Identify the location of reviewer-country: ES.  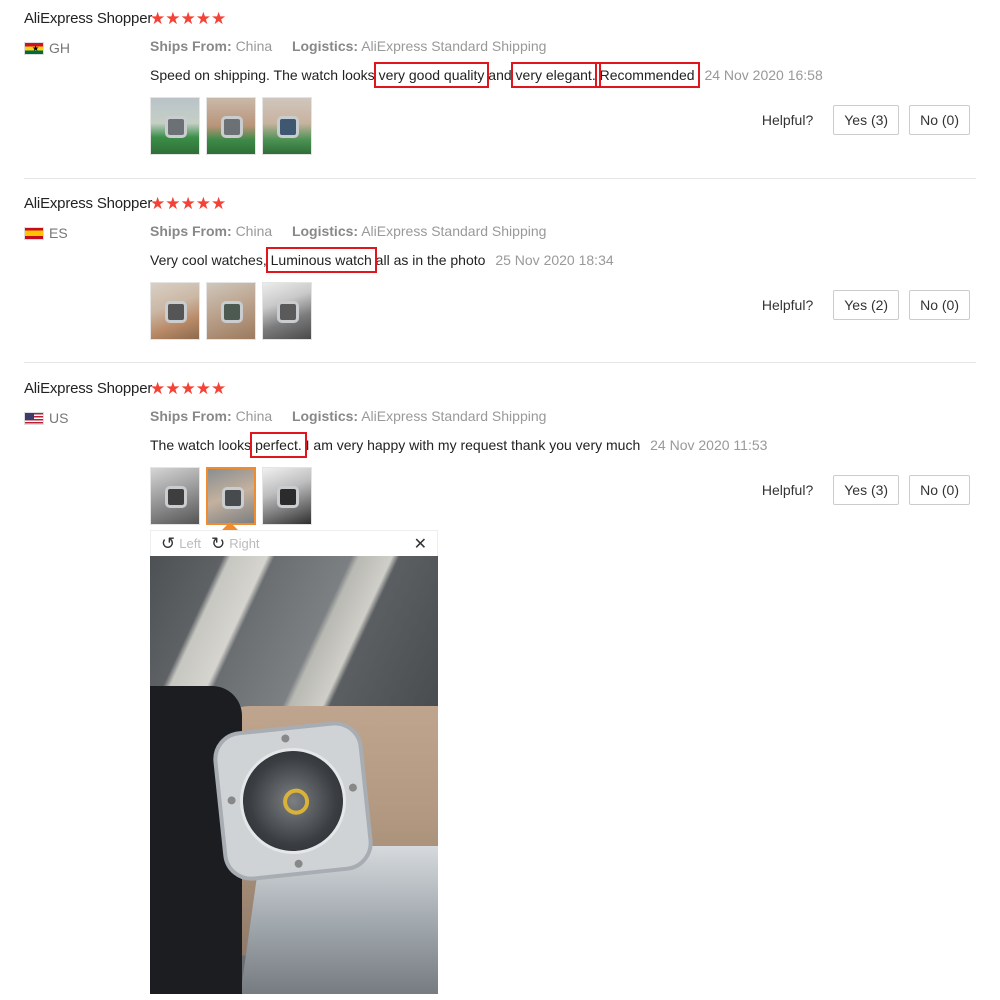
(46, 233).